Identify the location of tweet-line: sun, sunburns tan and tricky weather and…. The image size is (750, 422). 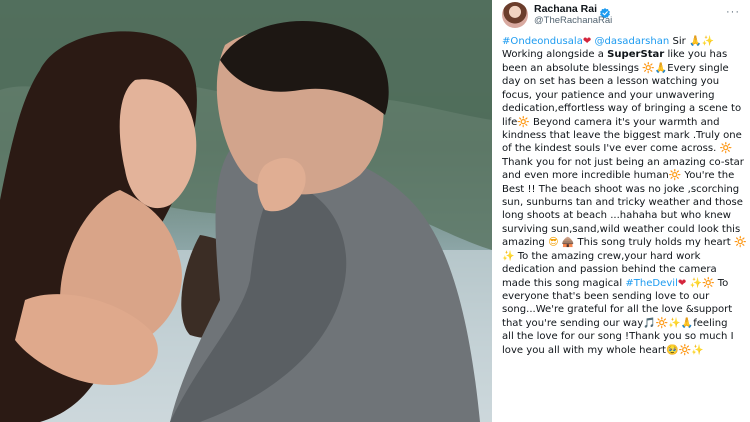
(623, 202).